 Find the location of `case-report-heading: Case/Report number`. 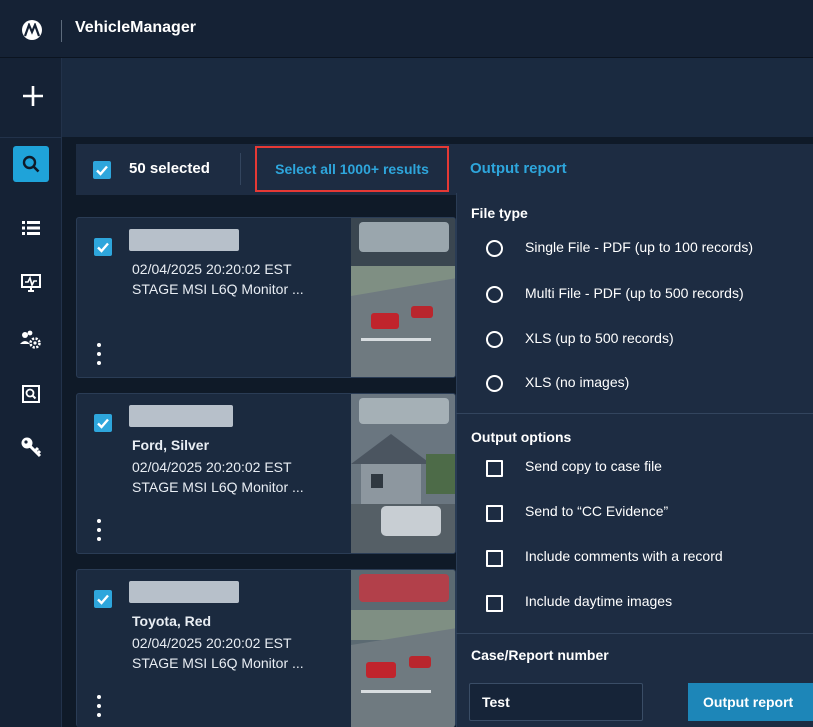

case-report-heading: Case/Report number is located at coordinates (540, 655).